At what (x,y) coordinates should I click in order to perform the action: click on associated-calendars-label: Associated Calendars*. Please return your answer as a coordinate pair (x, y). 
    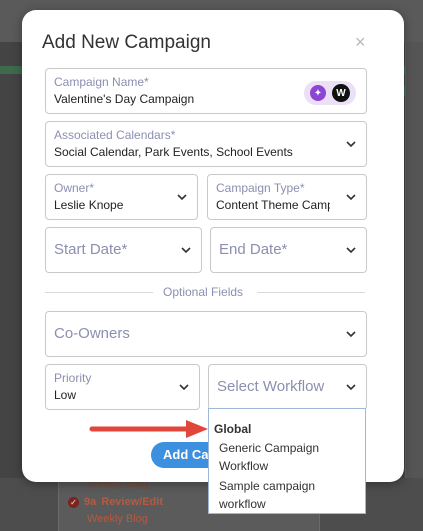
    Looking at the image, I should click on (115, 135).